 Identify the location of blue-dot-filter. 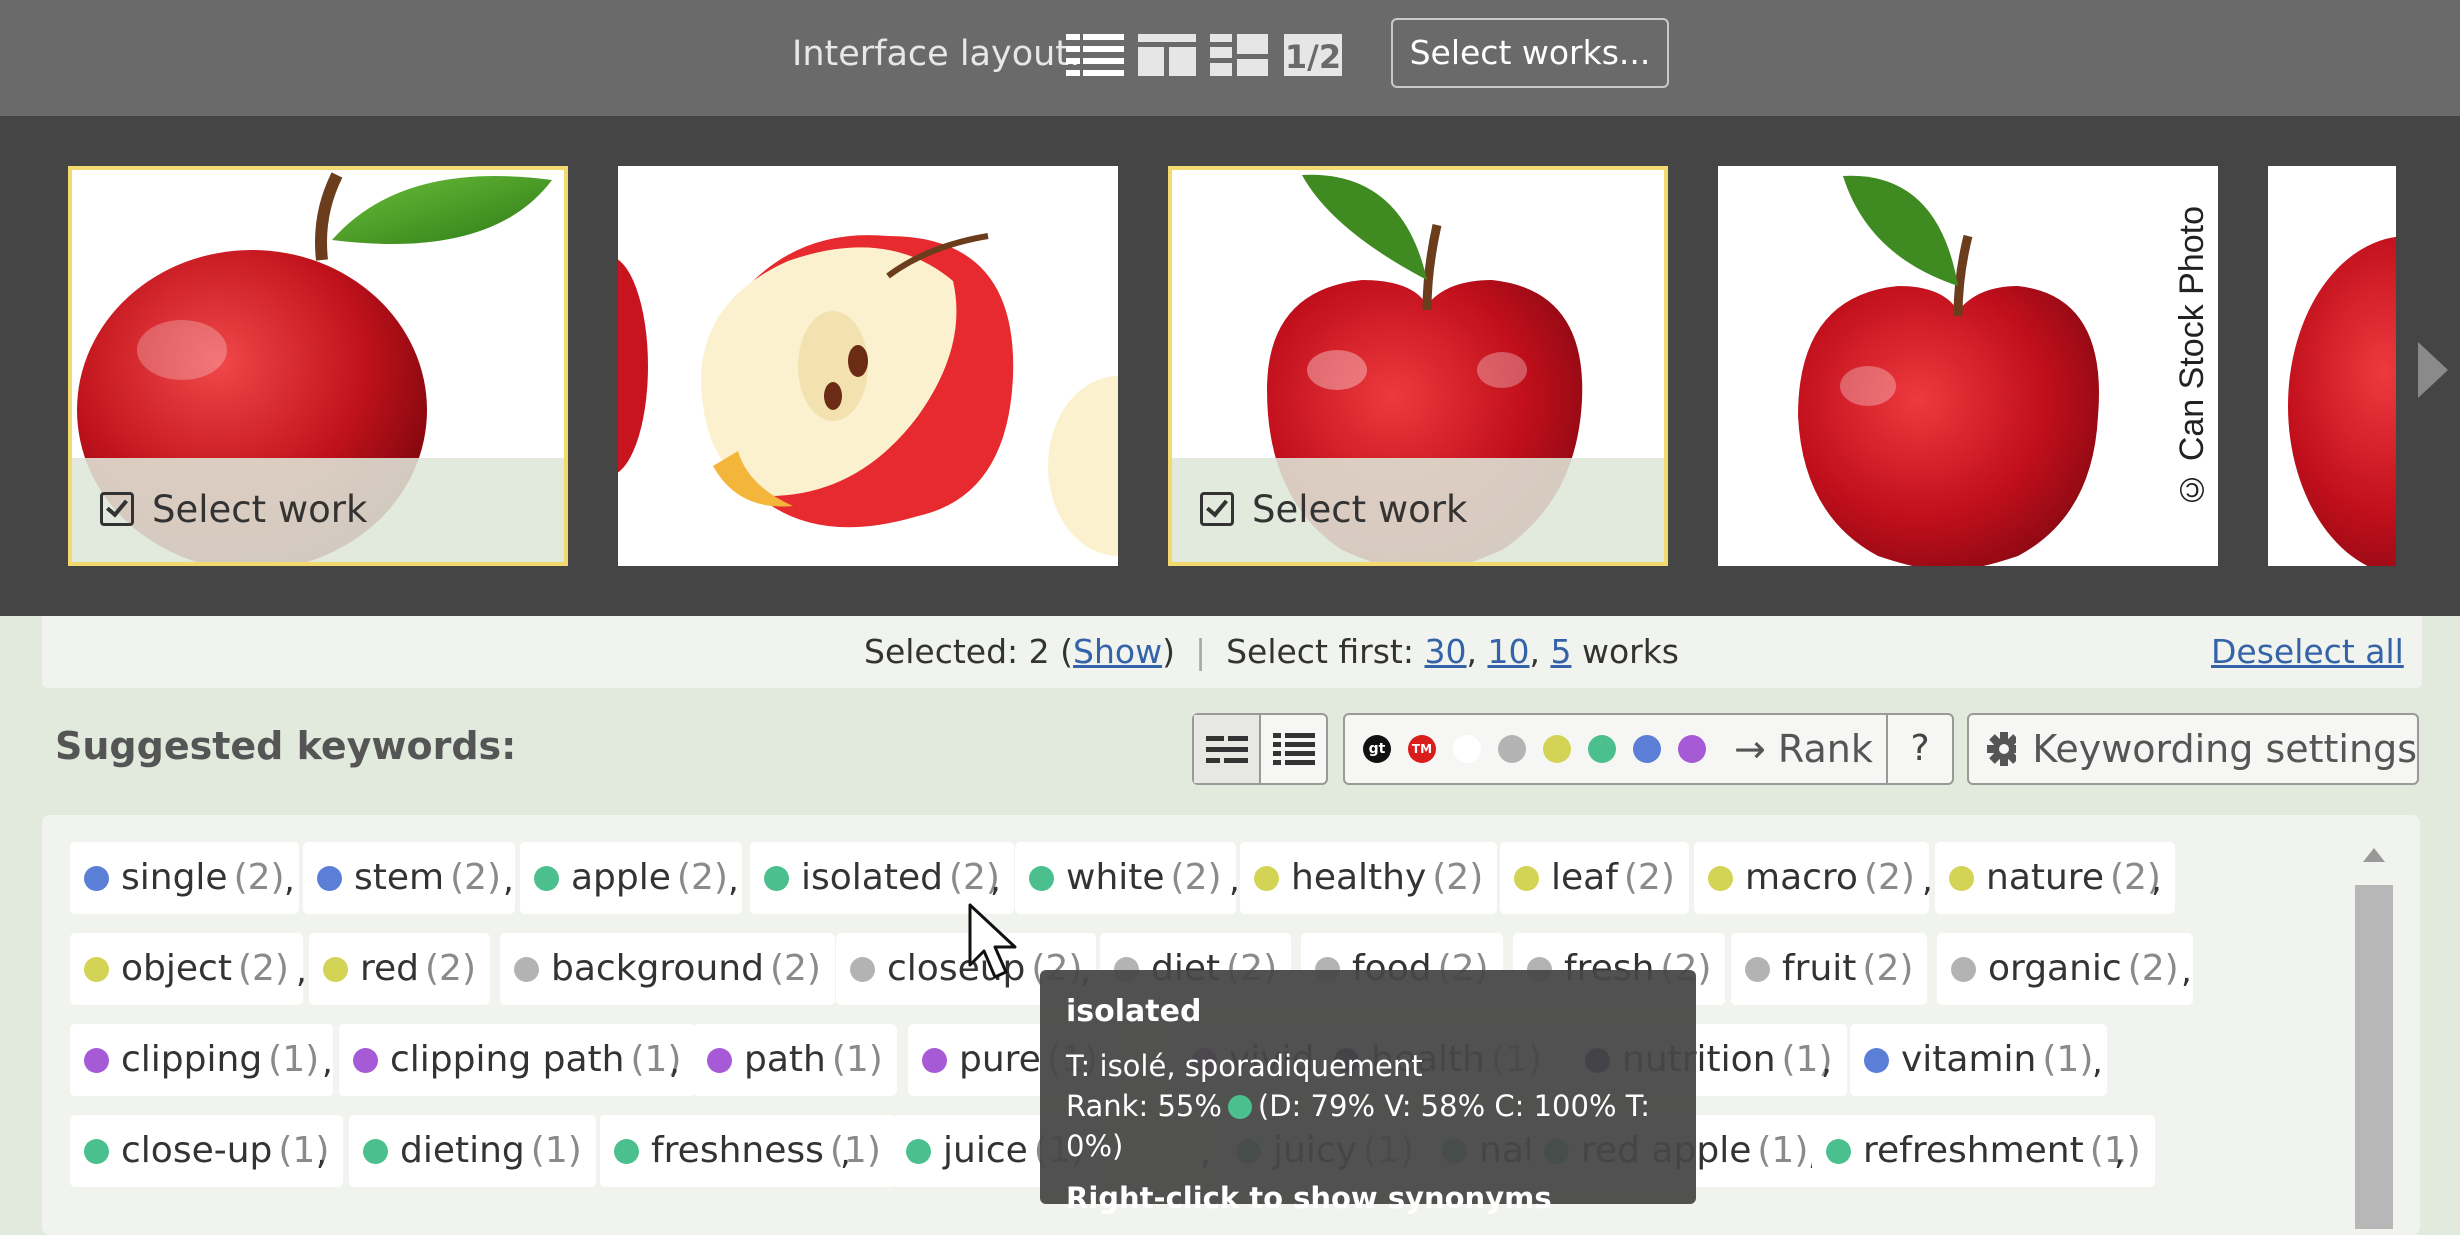
(1647, 749).